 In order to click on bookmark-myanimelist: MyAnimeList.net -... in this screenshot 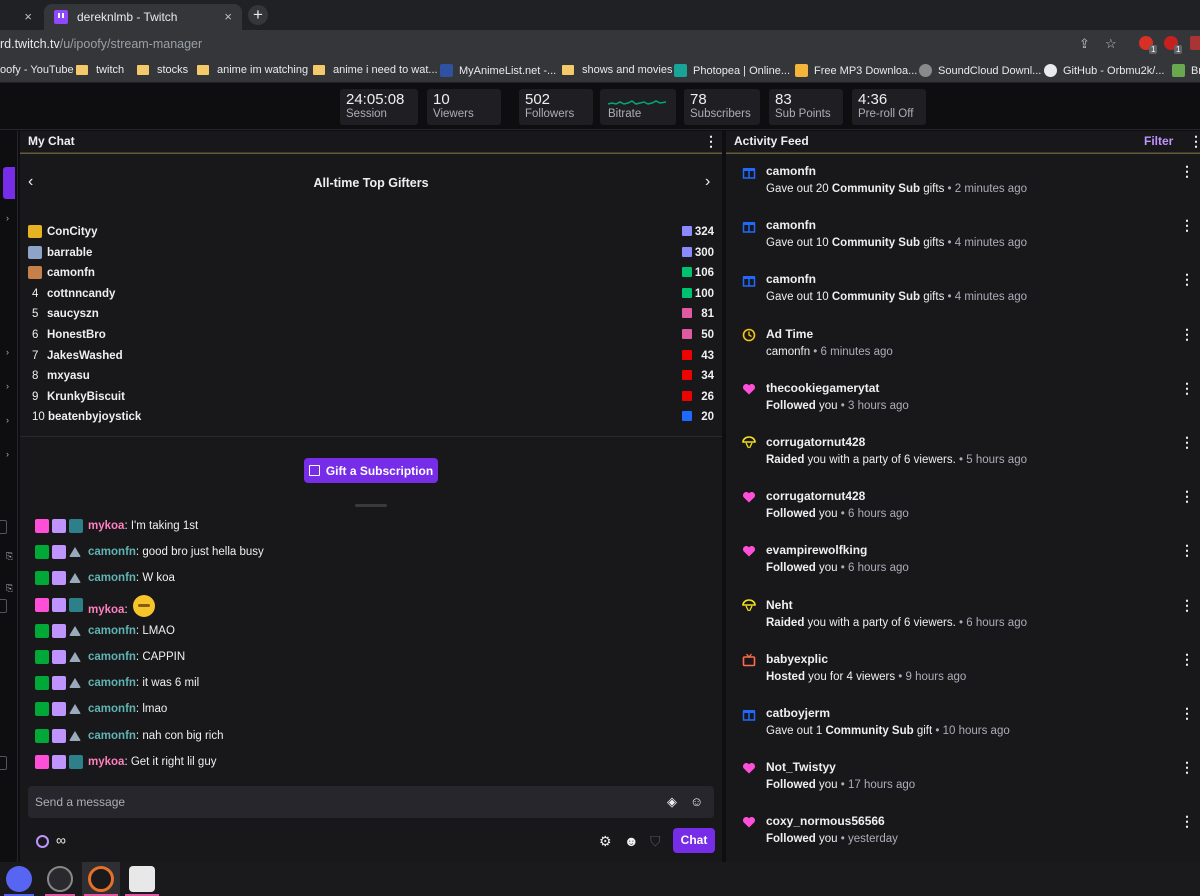, I will do `click(498, 70)`.